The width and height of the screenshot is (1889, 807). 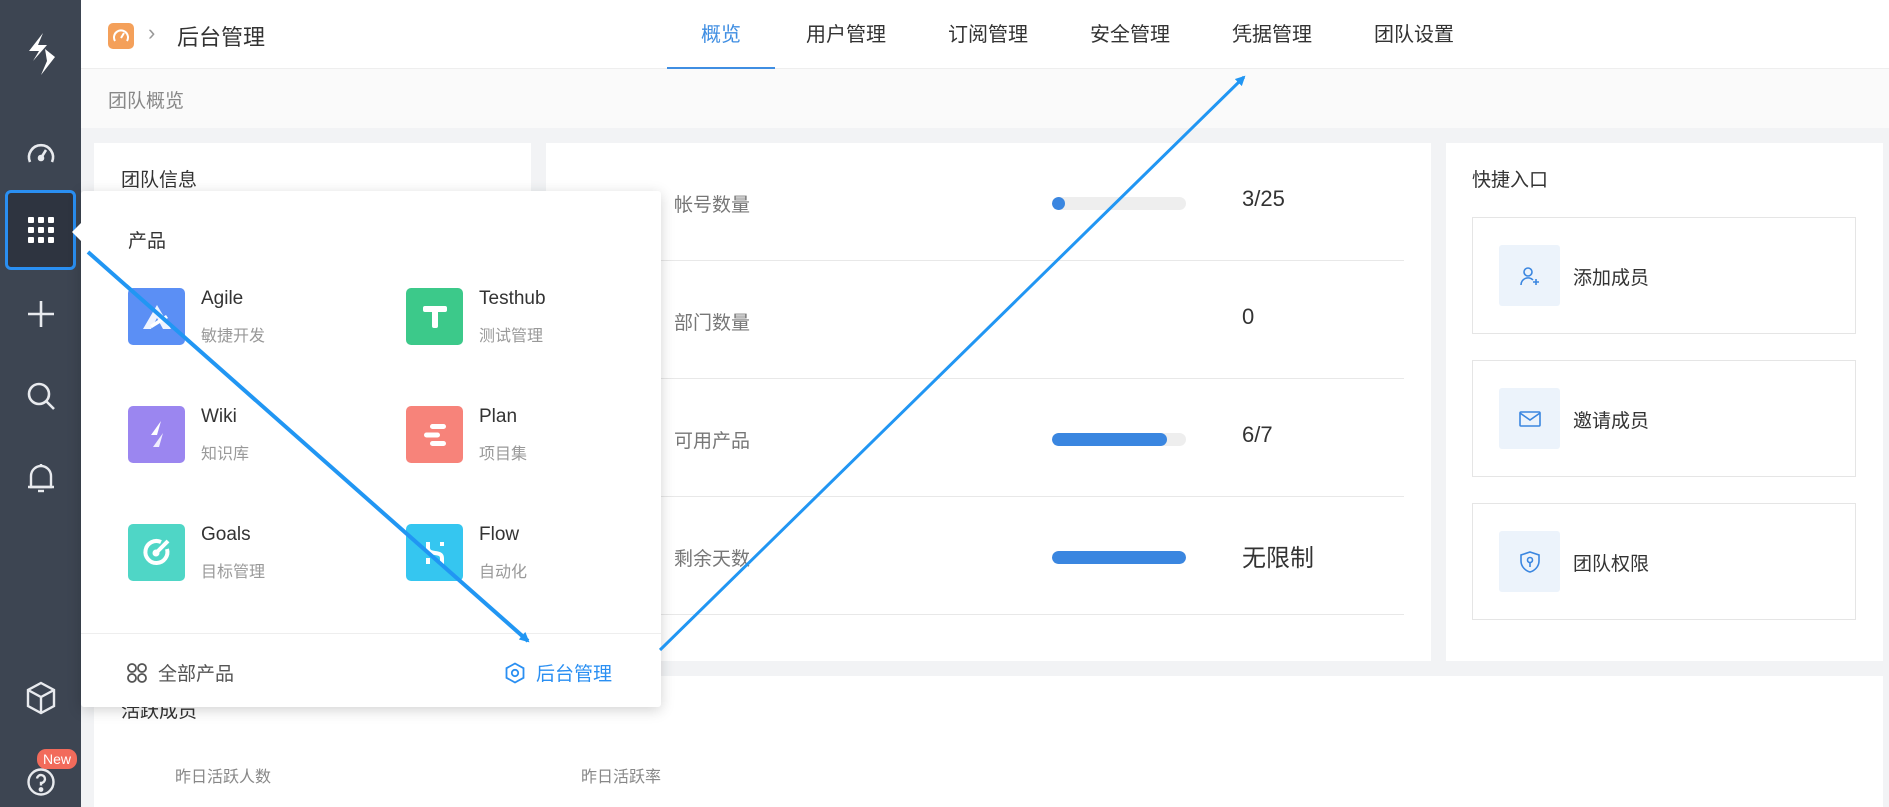 What do you see at coordinates (434, 434) in the screenshot?
I see `plan-icon` at bounding box center [434, 434].